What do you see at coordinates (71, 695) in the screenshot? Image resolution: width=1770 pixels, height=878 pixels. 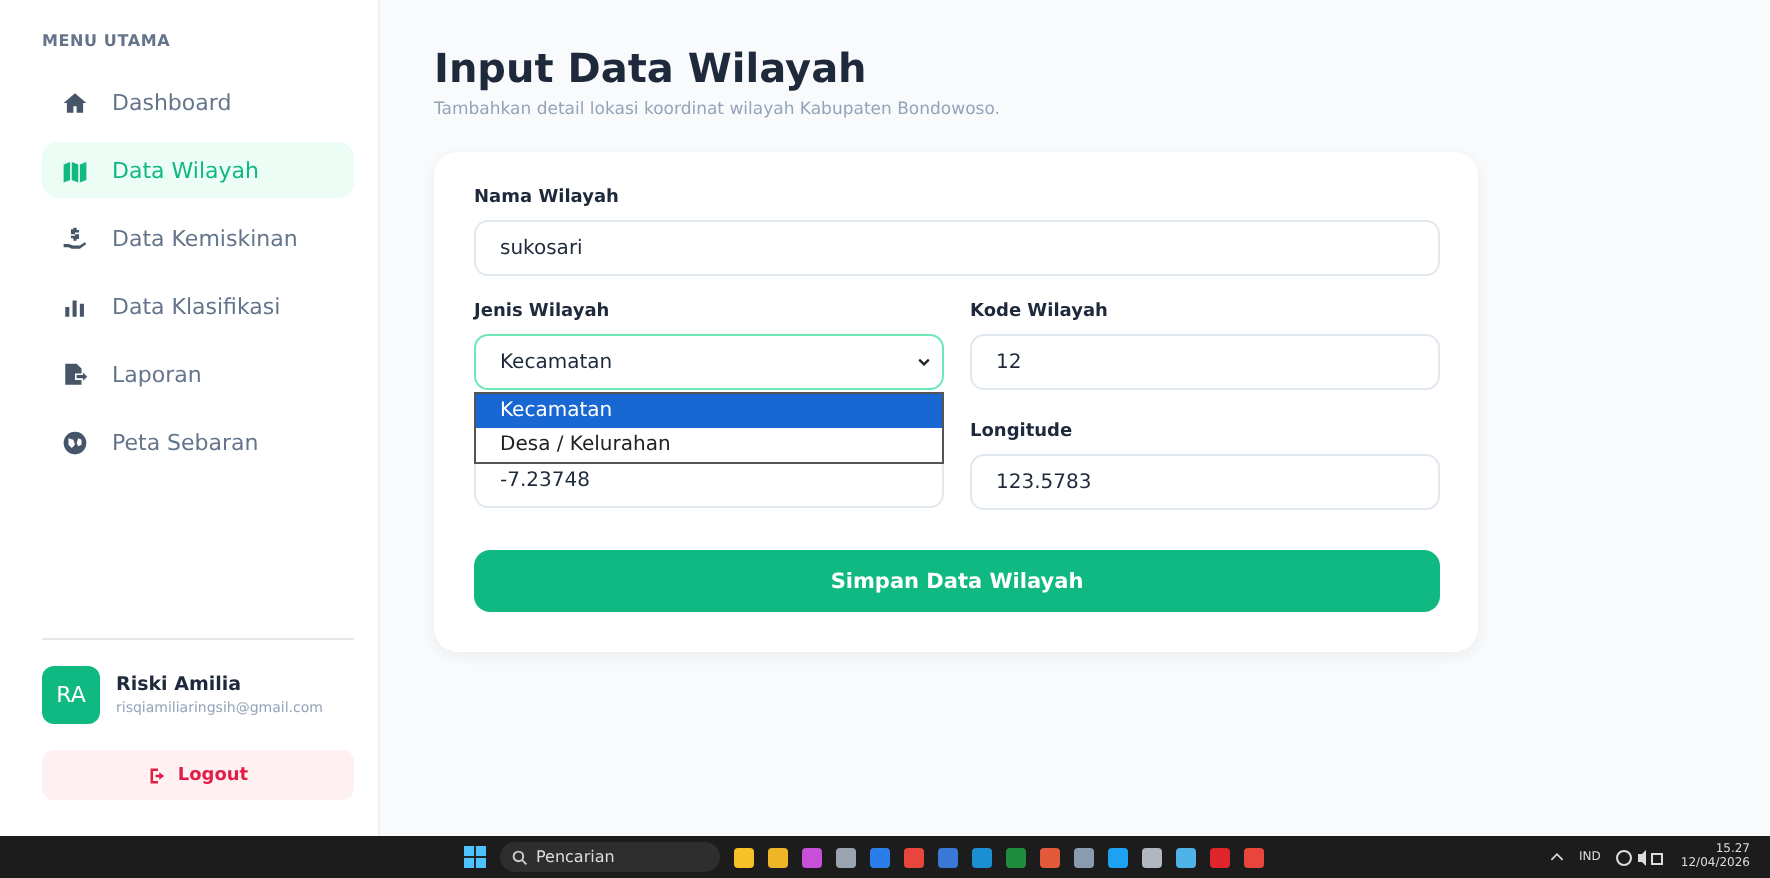 I see `avatar: RA` at bounding box center [71, 695].